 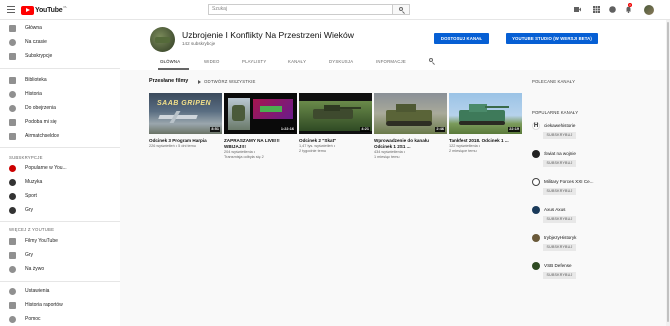 What do you see at coordinates (577, 9) in the screenshot?
I see `create-video-icon` at bounding box center [577, 9].